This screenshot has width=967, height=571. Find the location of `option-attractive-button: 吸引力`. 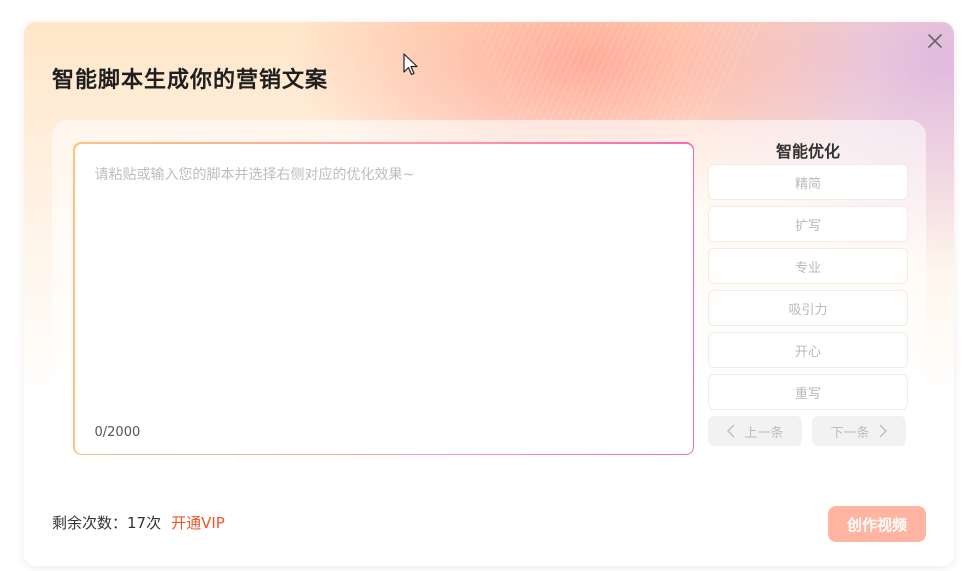

option-attractive-button: 吸引力 is located at coordinates (808, 308).